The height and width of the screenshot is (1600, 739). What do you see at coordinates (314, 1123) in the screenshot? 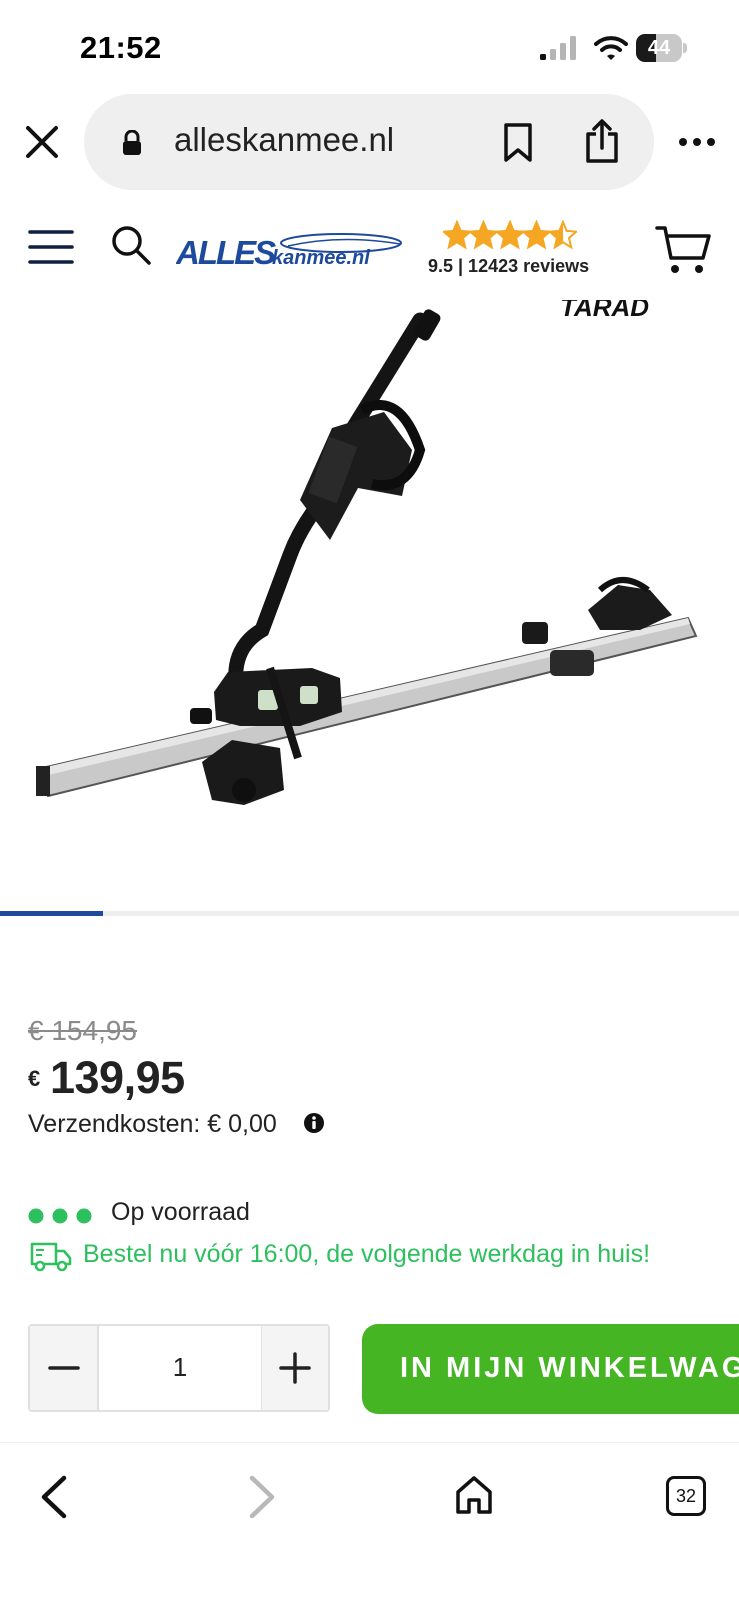
I see `info-icon` at bounding box center [314, 1123].